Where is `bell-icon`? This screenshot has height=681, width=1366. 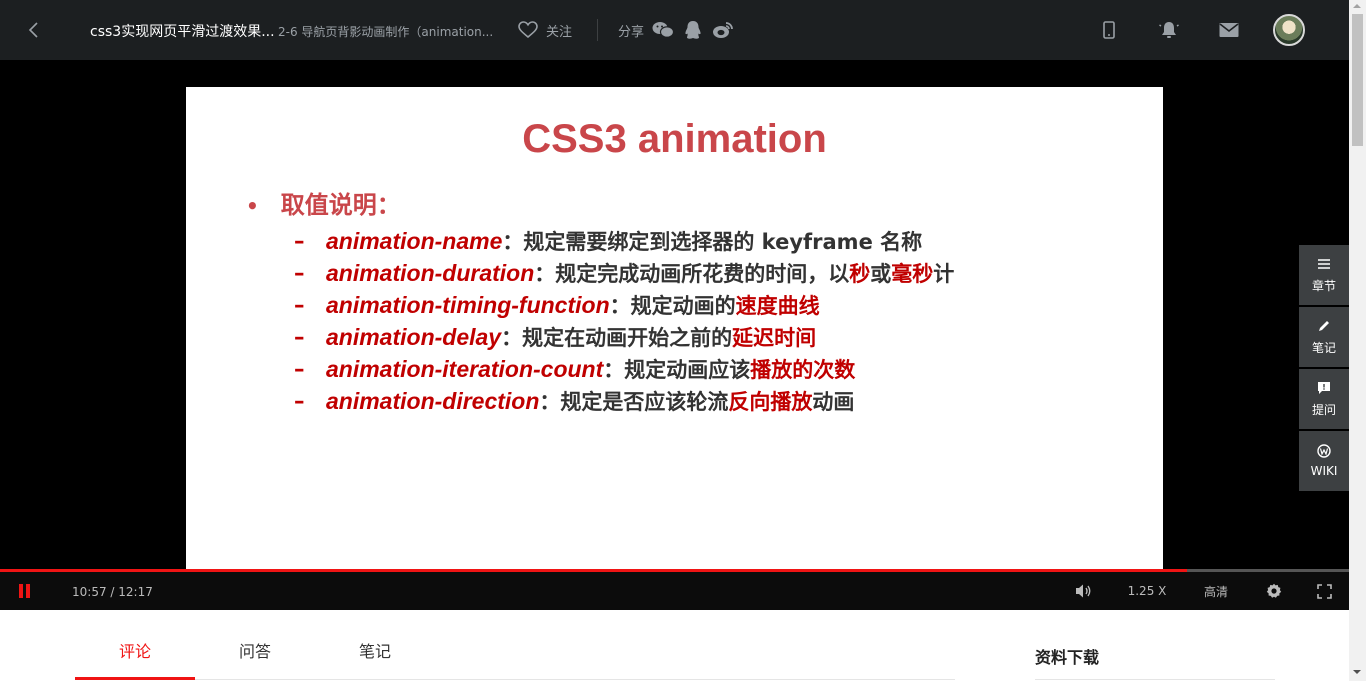 bell-icon is located at coordinates (1169, 30).